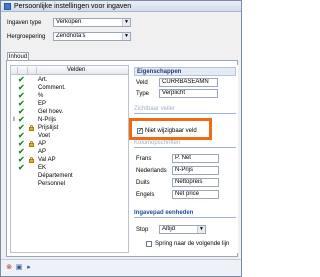 This screenshot has height=277, width=320. Describe the element at coordinates (43, 80) in the screenshot. I see `field-name: Art.` at that location.